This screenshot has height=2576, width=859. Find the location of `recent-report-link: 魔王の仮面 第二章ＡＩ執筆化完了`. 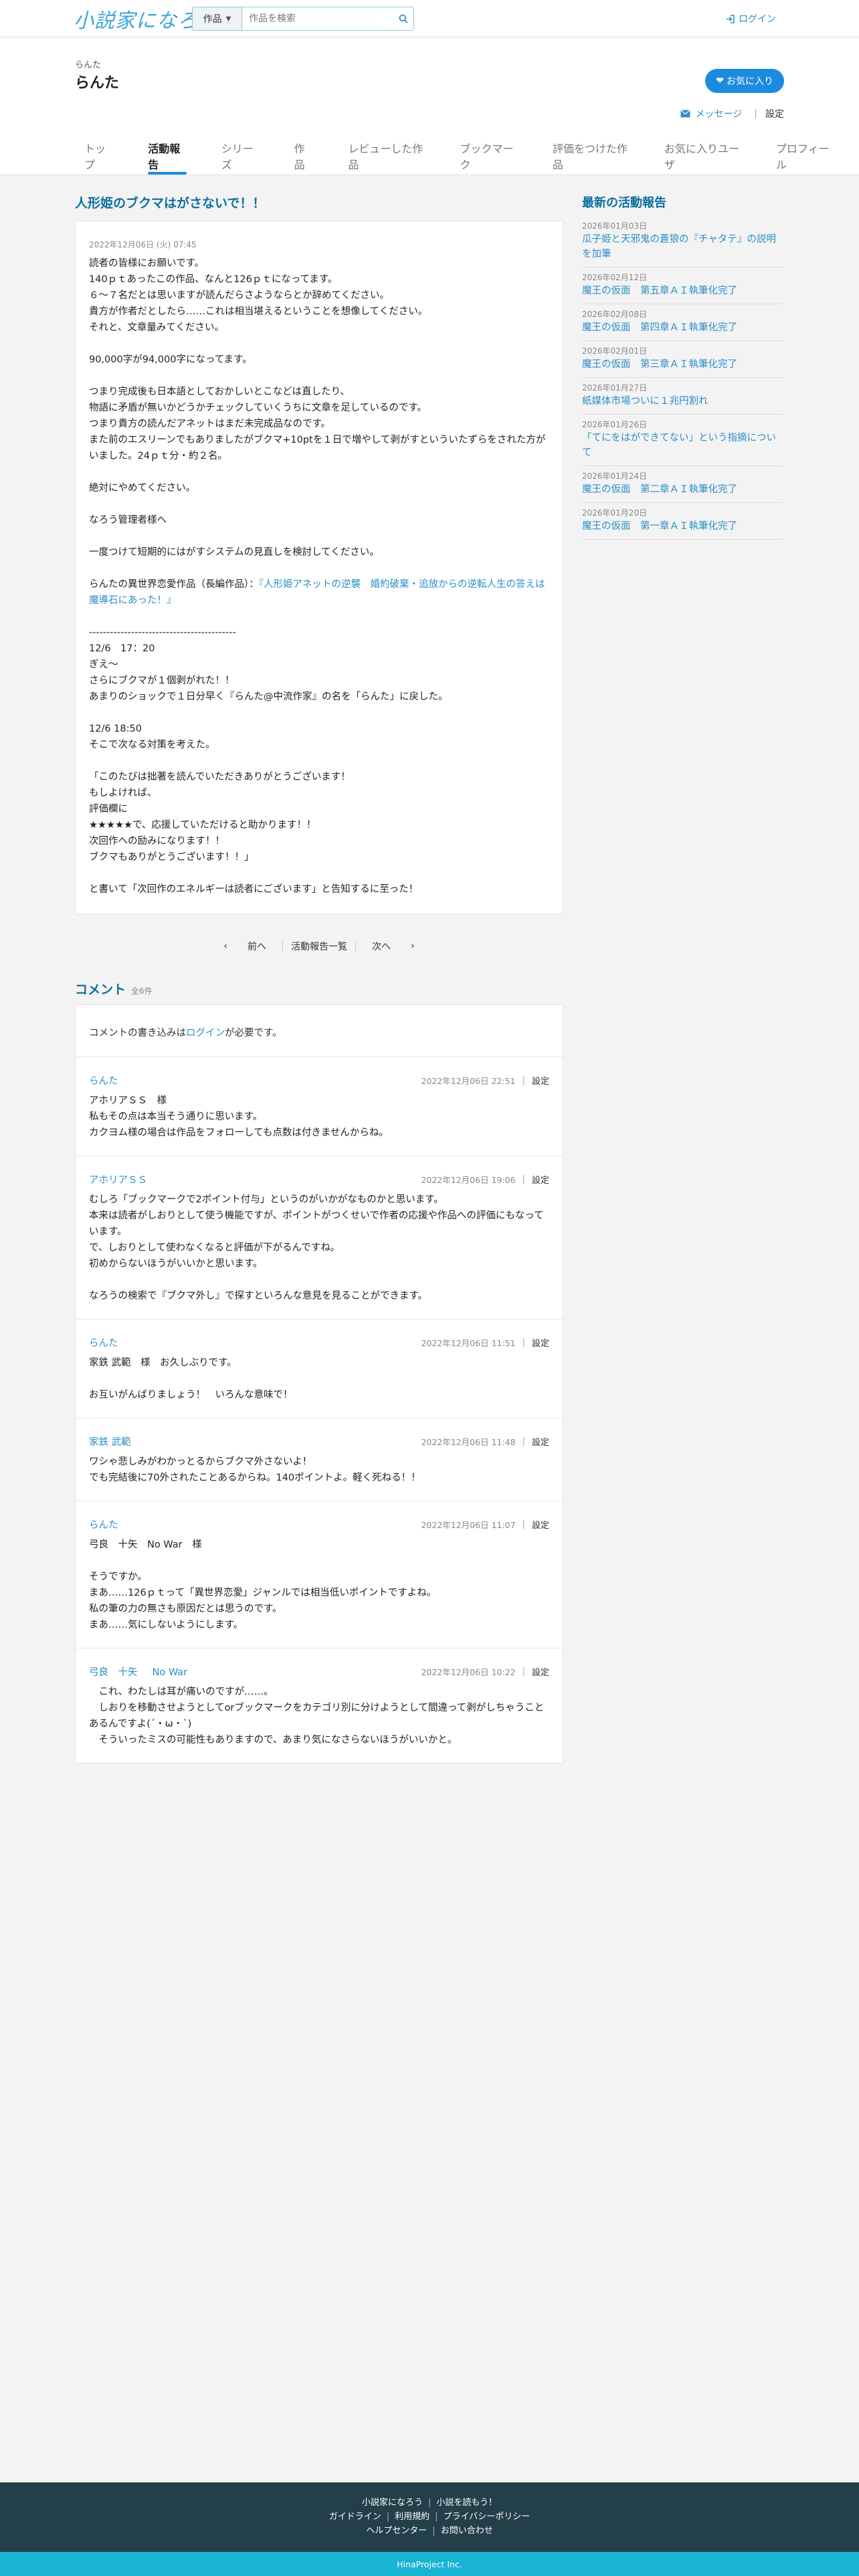

recent-report-link: 魔王の仮面 第二章ＡＩ執筆化完了 is located at coordinates (660, 489).